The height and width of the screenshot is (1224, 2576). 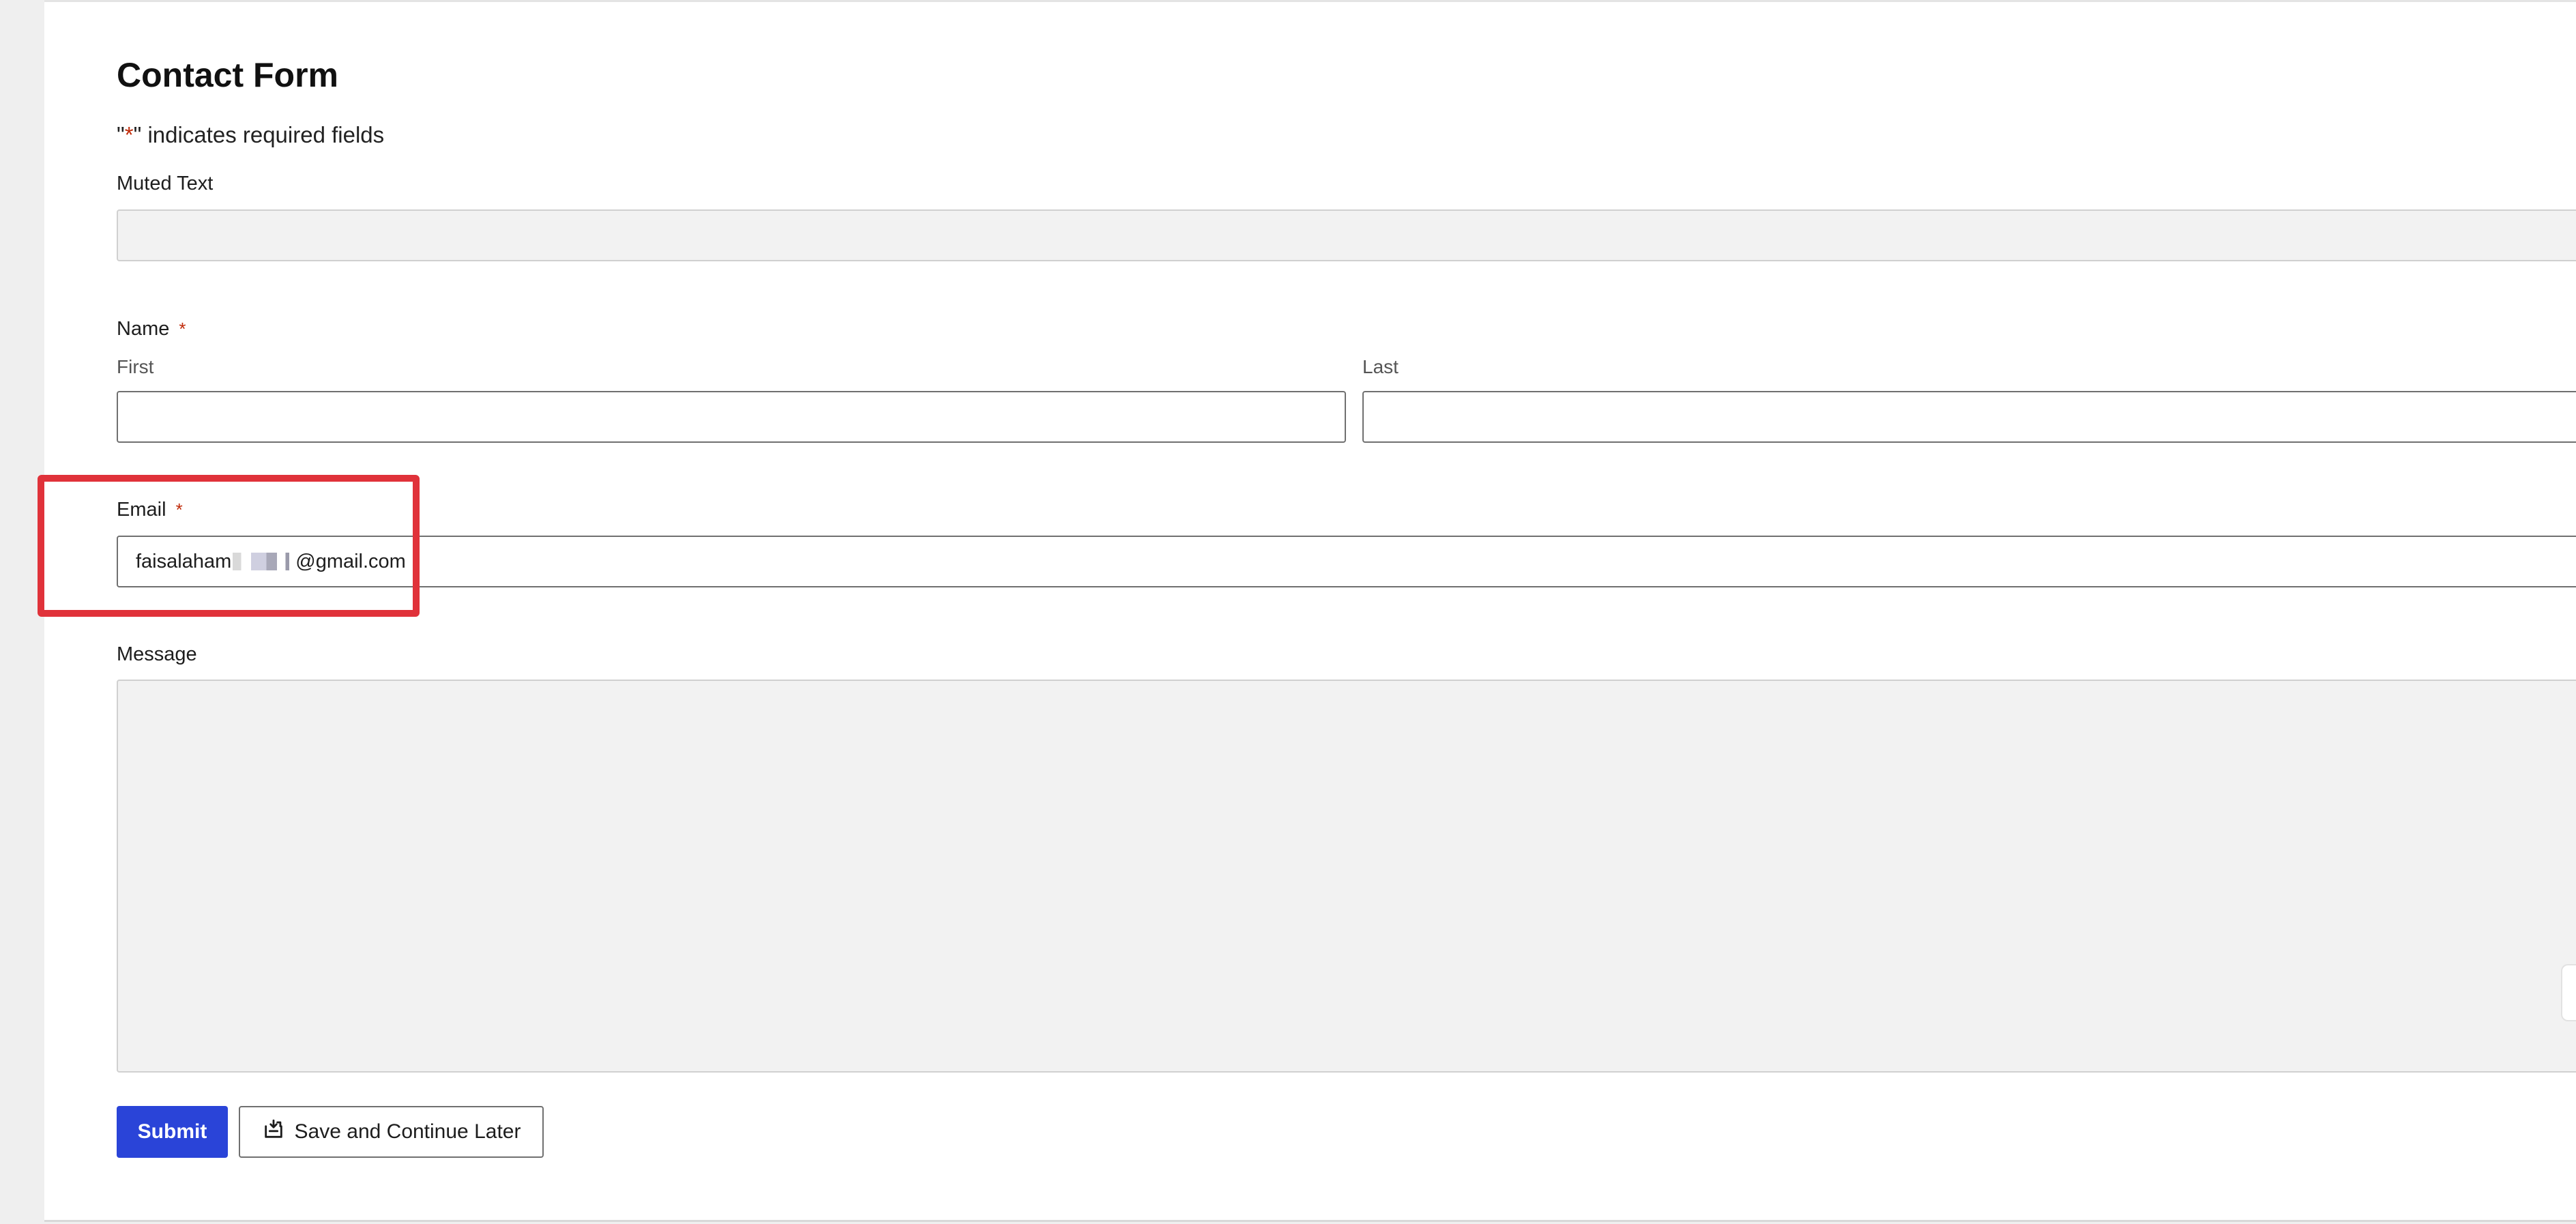 What do you see at coordinates (2568, 992) in the screenshot?
I see `side-tab-handle` at bounding box center [2568, 992].